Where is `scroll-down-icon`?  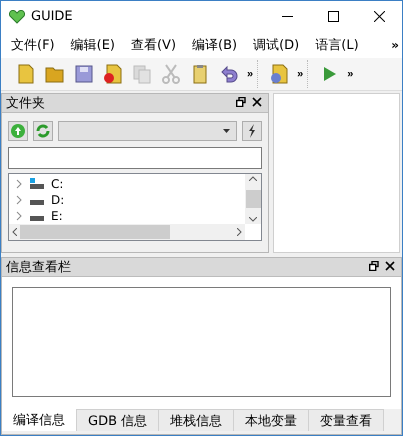
scroll-down-icon is located at coordinates (253, 219).